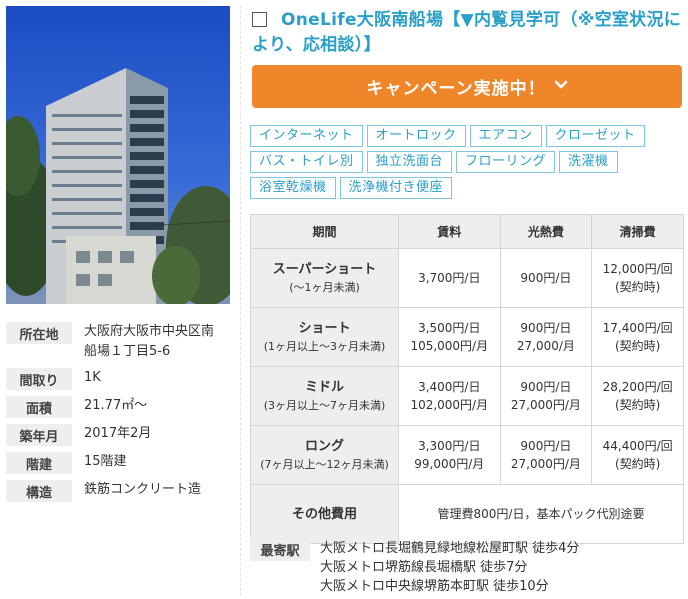 This screenshot has width=688, height=599. I want to click on period-range: (7ヶ月以上～12ヶ月未満), so click(324, 464).